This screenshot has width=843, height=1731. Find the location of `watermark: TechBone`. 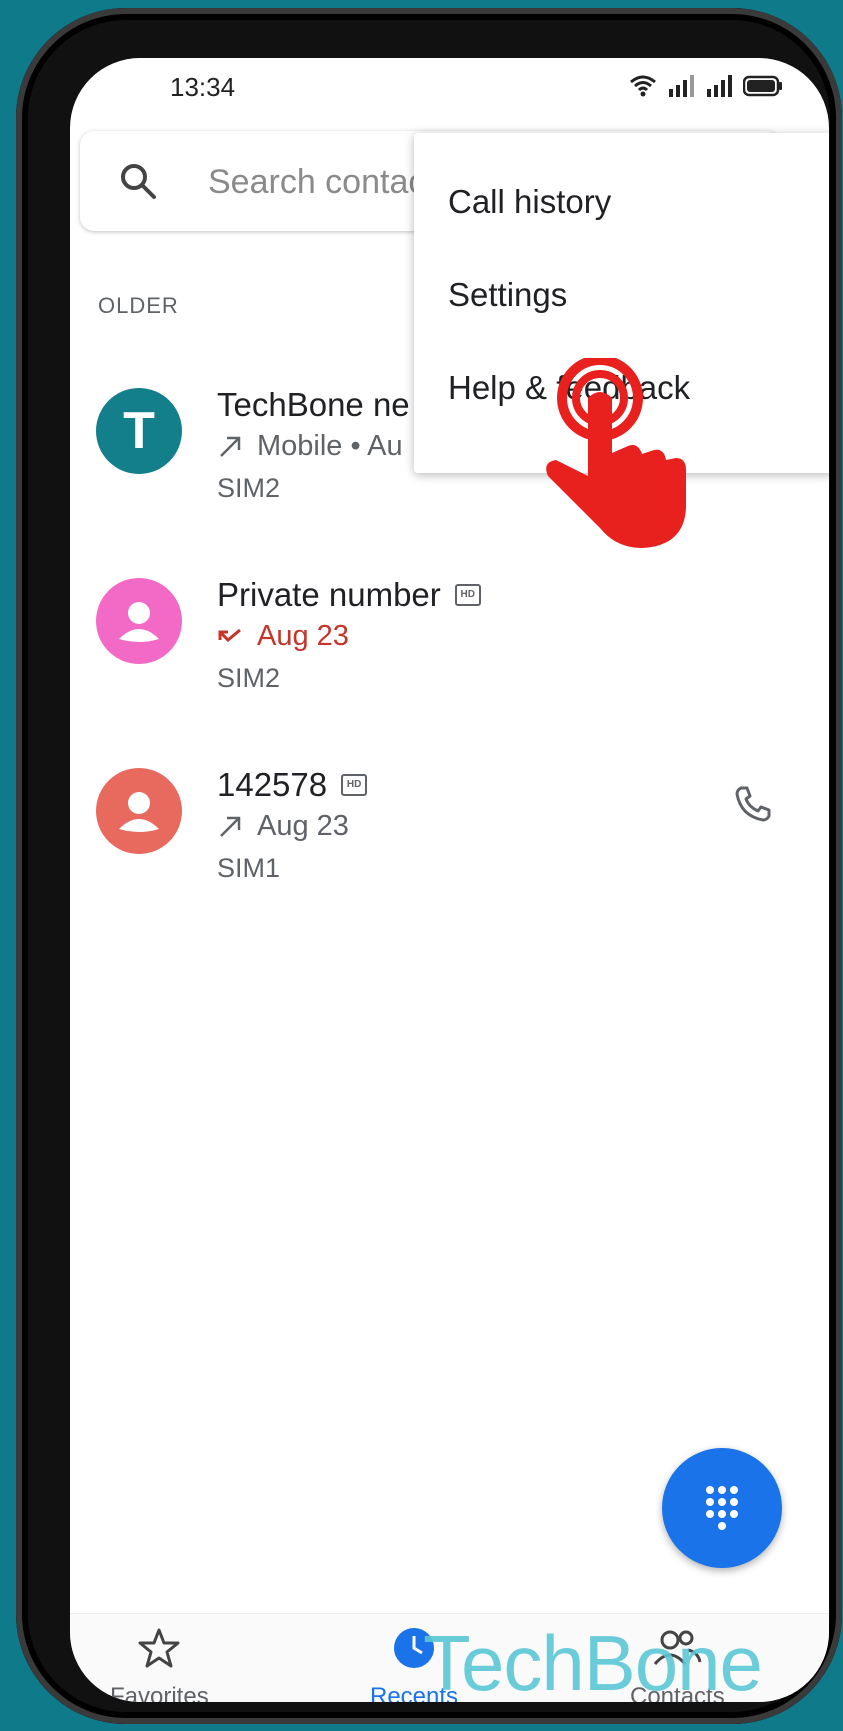

watermark: TechBone is located at coordinates (593, 1660).